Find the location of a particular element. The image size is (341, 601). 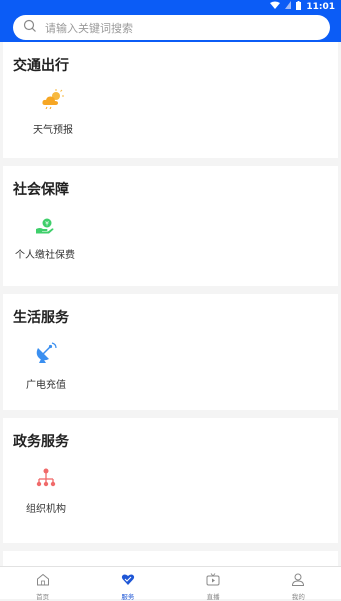

service-label: 天气预报 is located at coordinates (53, 130).